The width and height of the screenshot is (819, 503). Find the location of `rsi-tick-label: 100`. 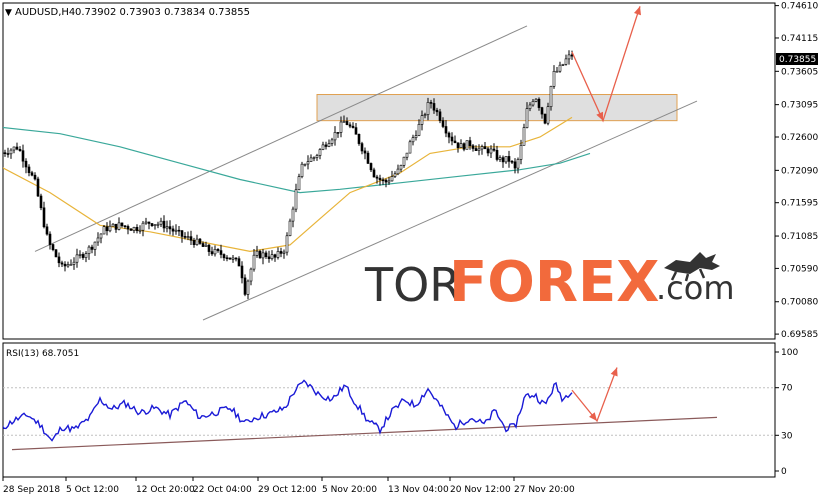

rsi-tick-label: 100 is located at coordinates (789, 353).